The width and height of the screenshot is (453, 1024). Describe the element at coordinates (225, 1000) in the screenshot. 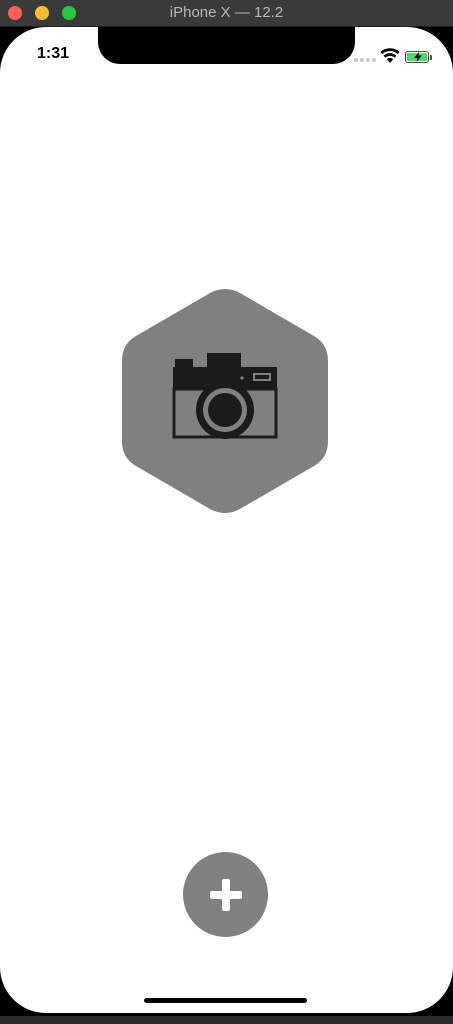

I see `home-indicator` at that location.